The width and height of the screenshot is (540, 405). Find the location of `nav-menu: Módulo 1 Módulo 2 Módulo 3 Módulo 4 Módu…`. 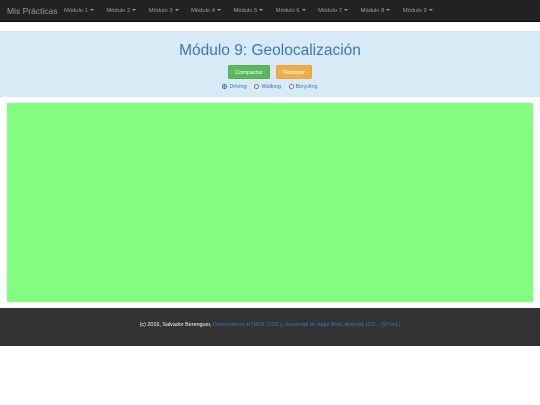

nav-menu: Módulo 1 Módulo 2 Módulo 3 Módulo 4 Módu… is located at coordinates (254, 11).